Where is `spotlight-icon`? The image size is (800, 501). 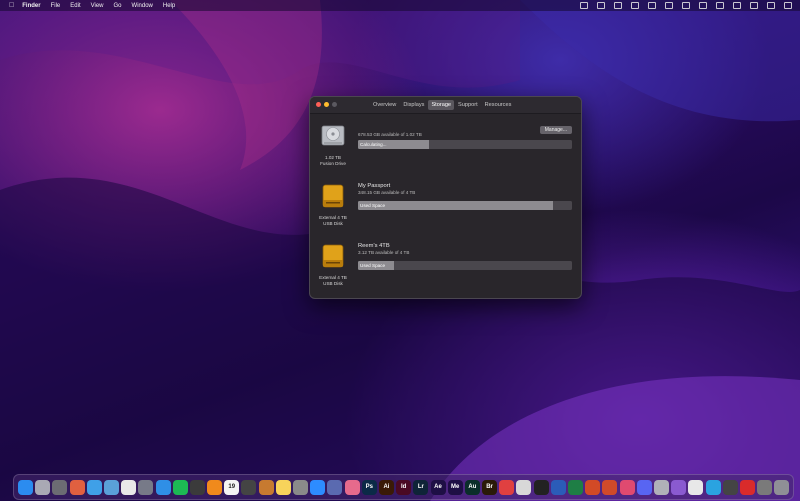 spotlight-icon is located at coordinates (754, 5).